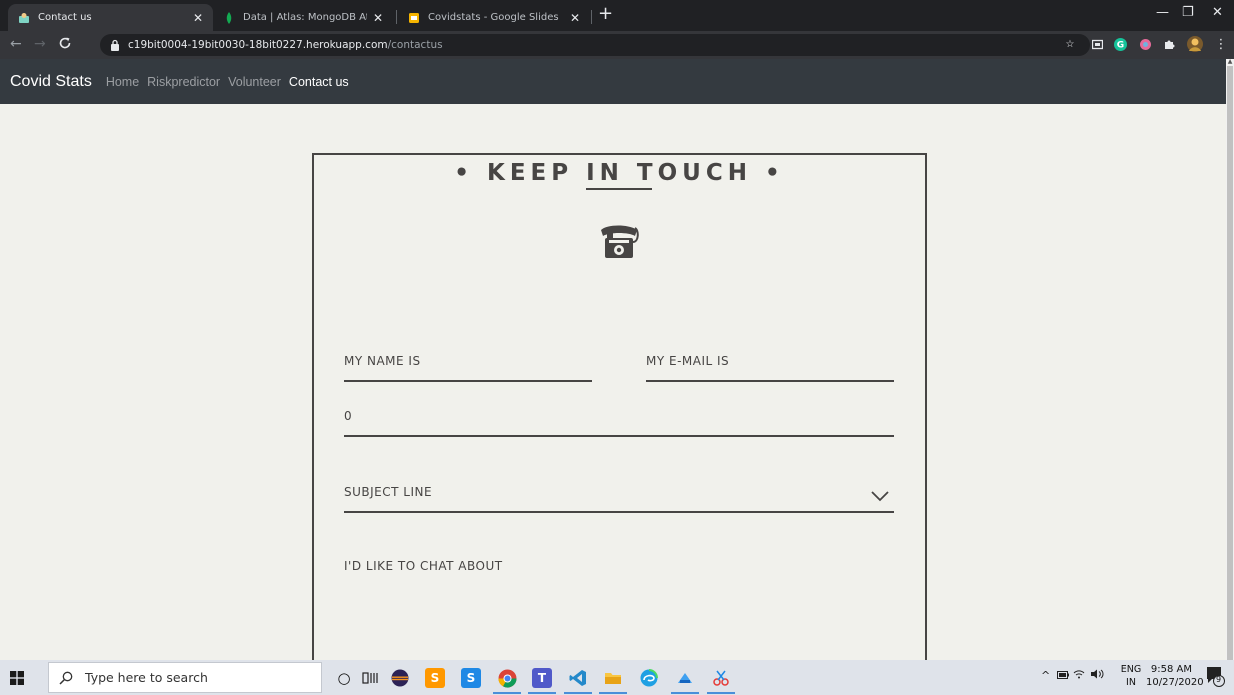  What do you see at coordinates (110, 17) in the screenshot?
I see `tab-contact-us: Contact us ✕` at bounding box center [110, 17].